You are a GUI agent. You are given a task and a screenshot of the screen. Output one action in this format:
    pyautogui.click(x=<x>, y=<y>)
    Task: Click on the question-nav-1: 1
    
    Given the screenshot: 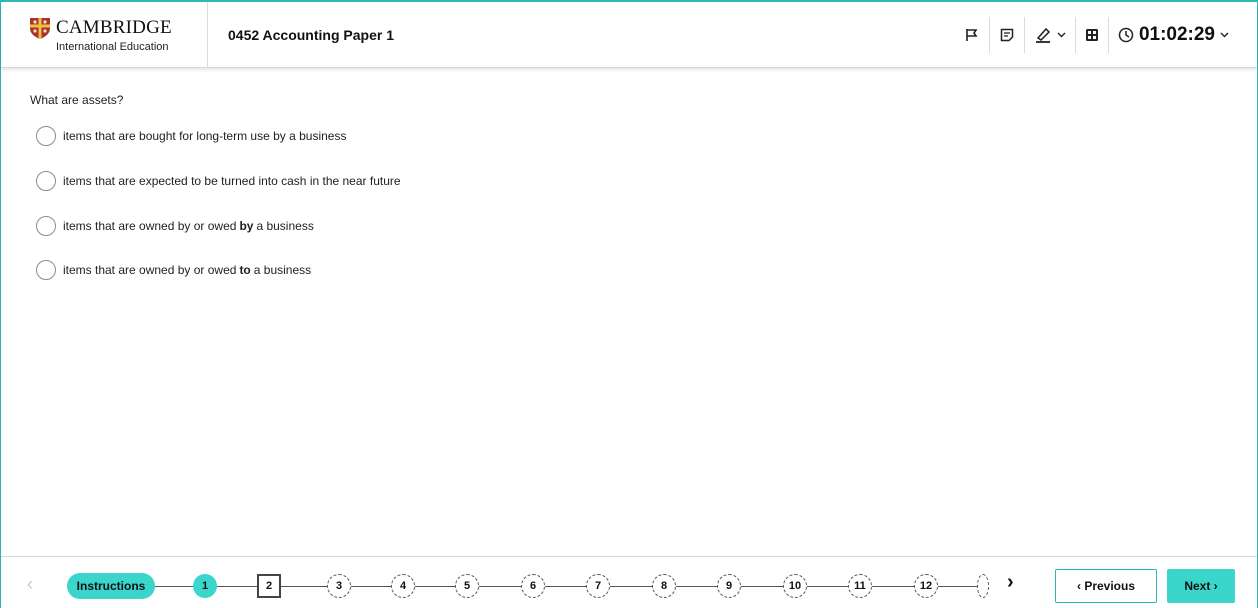 What is the action you would take?
    pyautogui.click(x=205, y=586)
    